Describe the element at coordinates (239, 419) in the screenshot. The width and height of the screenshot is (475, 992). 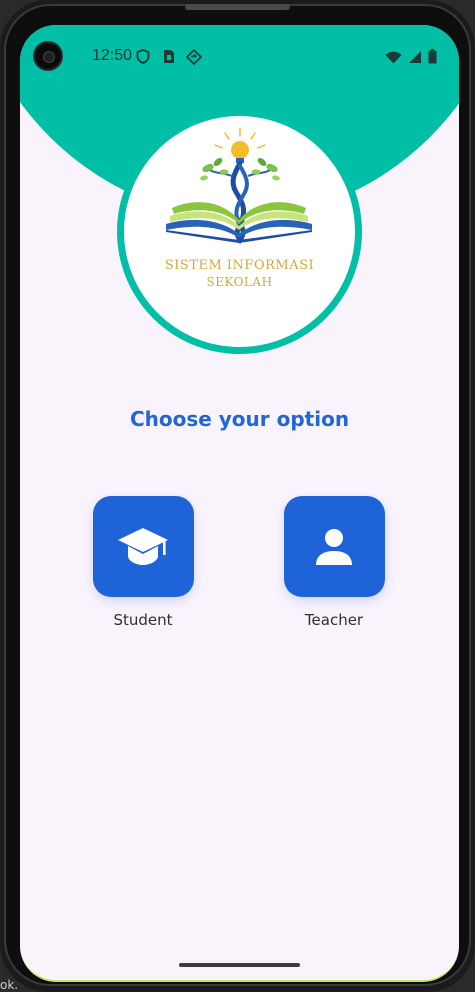
I see `page-title: Choose your option` at that location.